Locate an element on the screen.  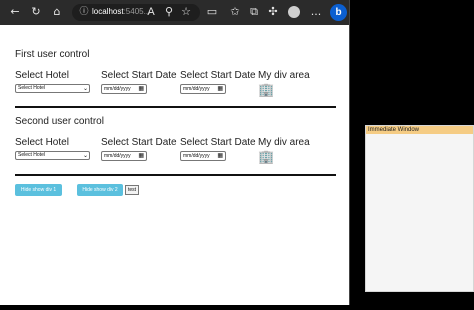
control-2-title: Second user control is located at coordinates (59, 121).